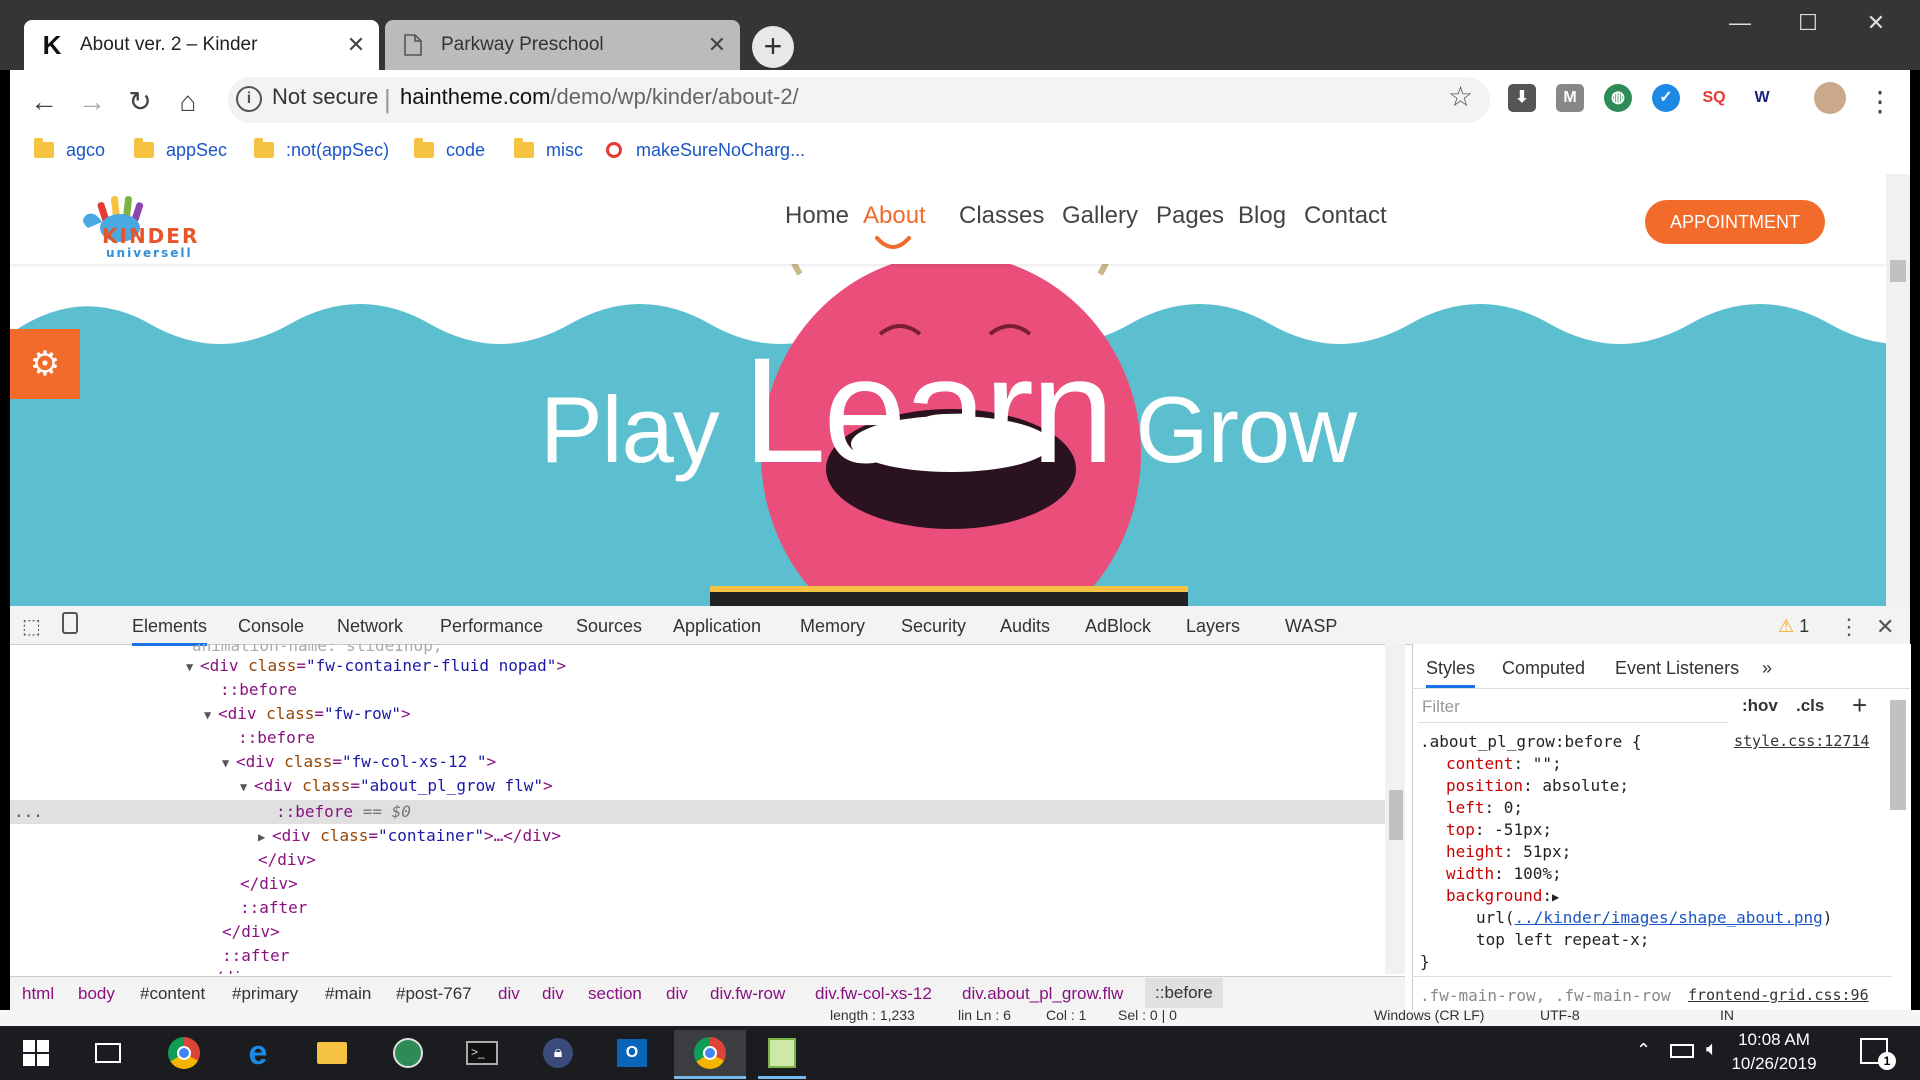 The height and width of the screenshot is (1080, 1920). What do you see at coordinates (1654, 917) in the screenshot?
I see `style-bg-url: url(../kinder/images/shape_about.png)` at bounding box center [1654, 917].